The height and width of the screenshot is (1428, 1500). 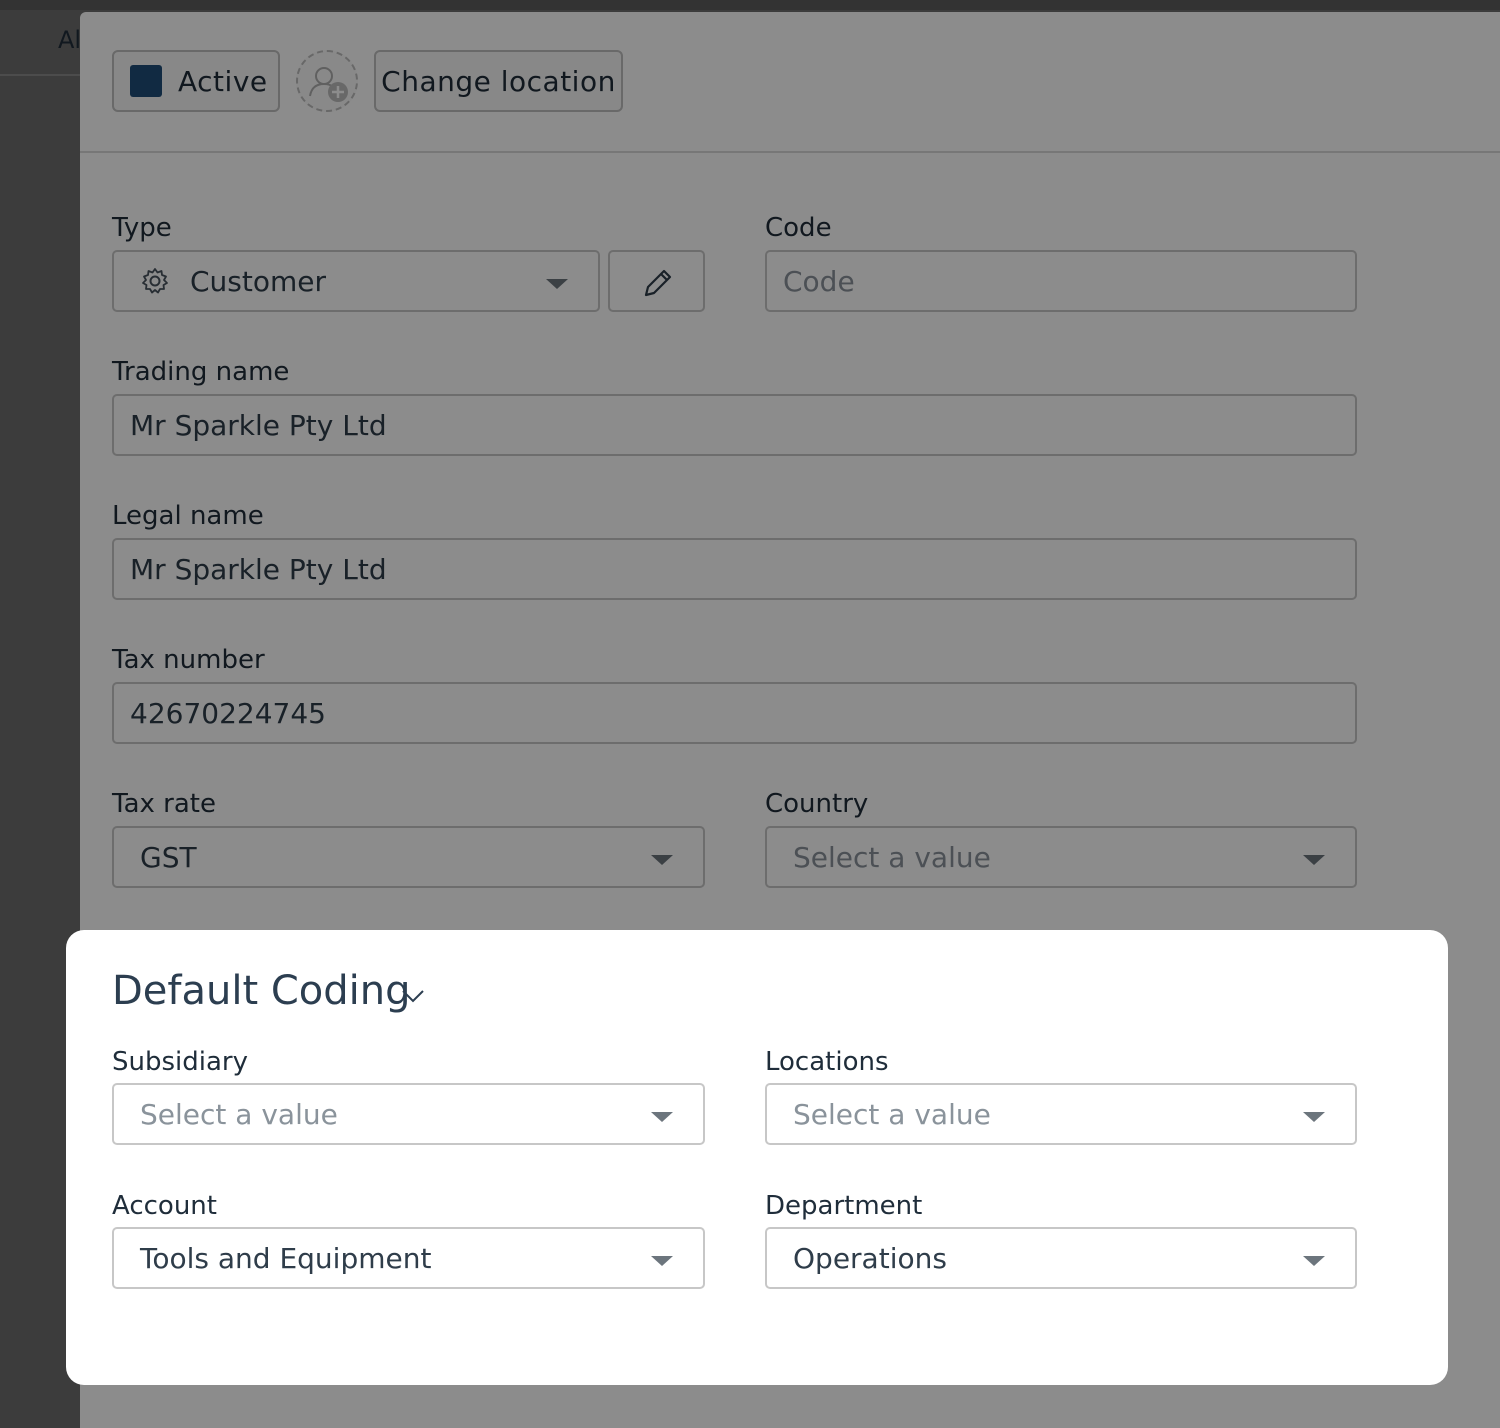 I want to click on subsidiary-placeholder: Select a value, so click(x=239, y=1114).